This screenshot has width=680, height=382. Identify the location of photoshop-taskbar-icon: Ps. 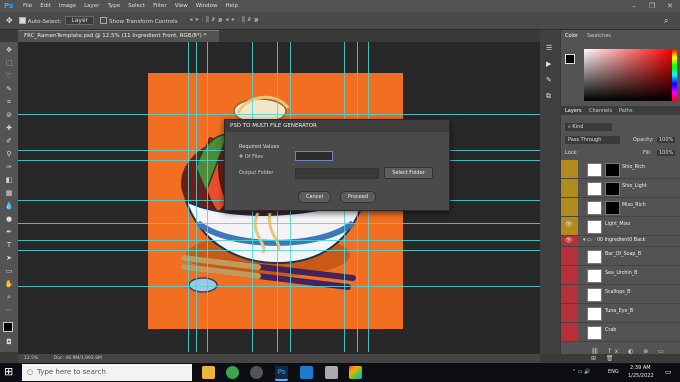
(281, 373).